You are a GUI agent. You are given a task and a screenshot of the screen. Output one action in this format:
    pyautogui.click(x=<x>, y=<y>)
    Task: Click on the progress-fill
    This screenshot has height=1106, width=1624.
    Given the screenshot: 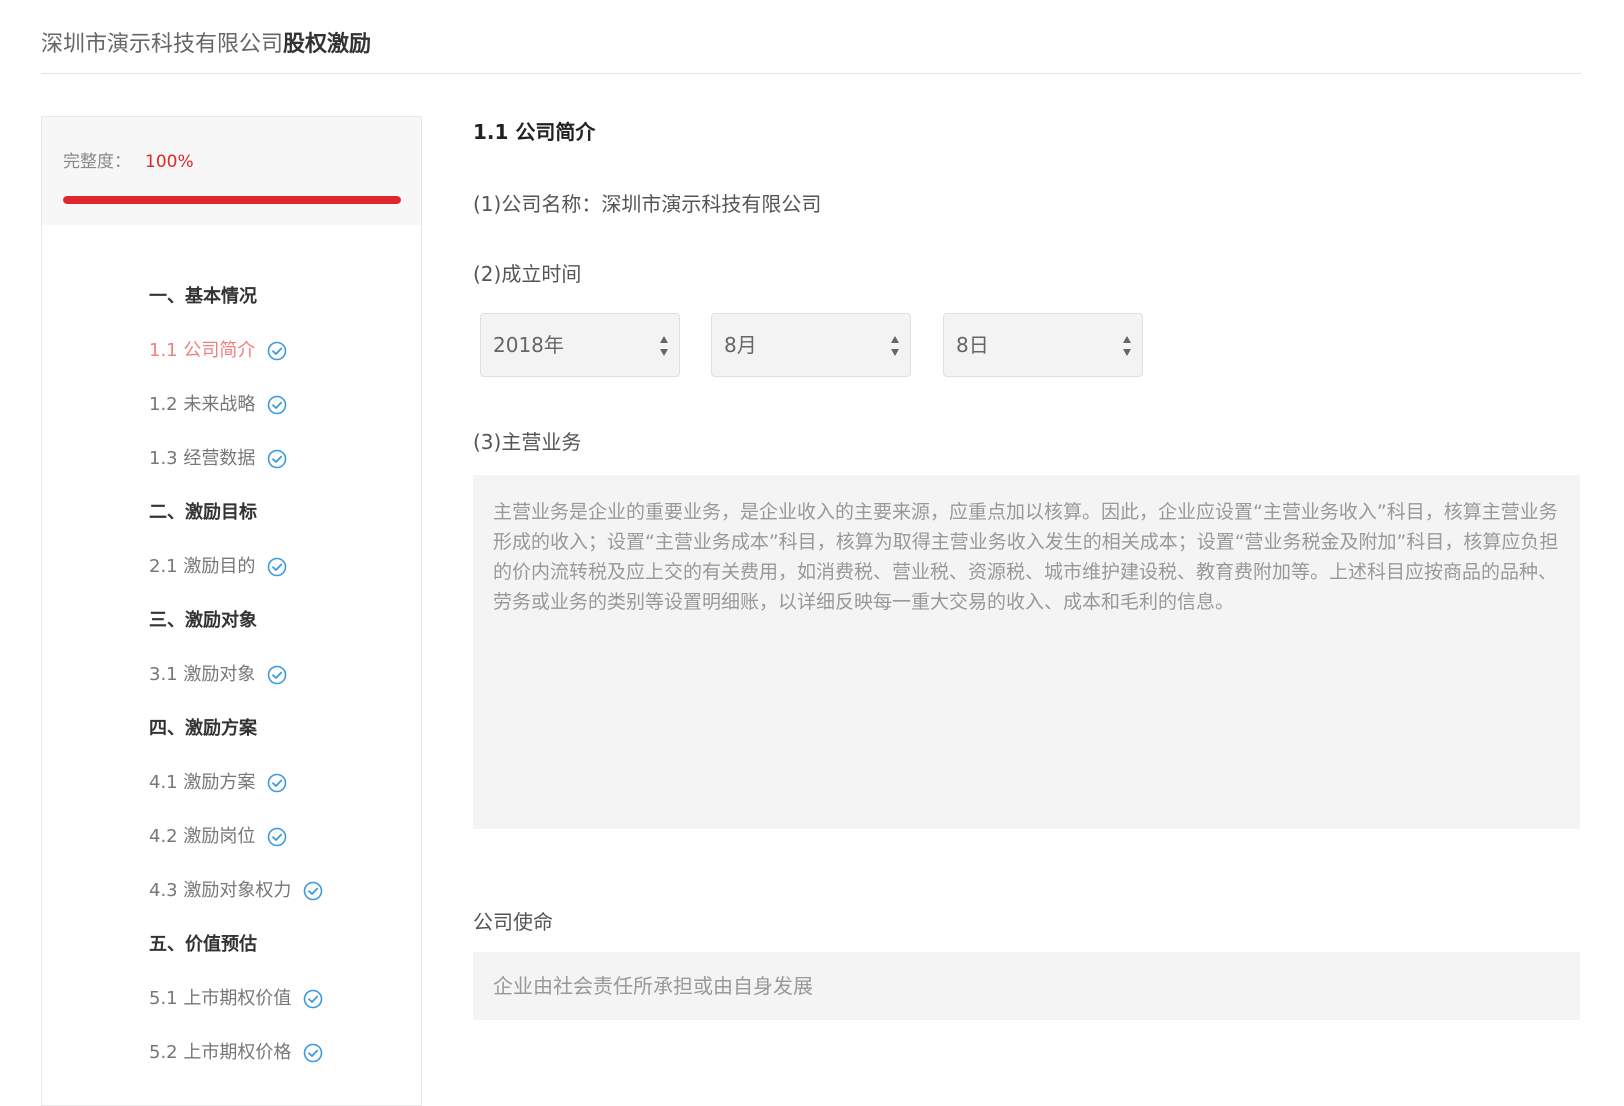 What is the action you would take?
    pyautogui.click(x=232, y=200)
    